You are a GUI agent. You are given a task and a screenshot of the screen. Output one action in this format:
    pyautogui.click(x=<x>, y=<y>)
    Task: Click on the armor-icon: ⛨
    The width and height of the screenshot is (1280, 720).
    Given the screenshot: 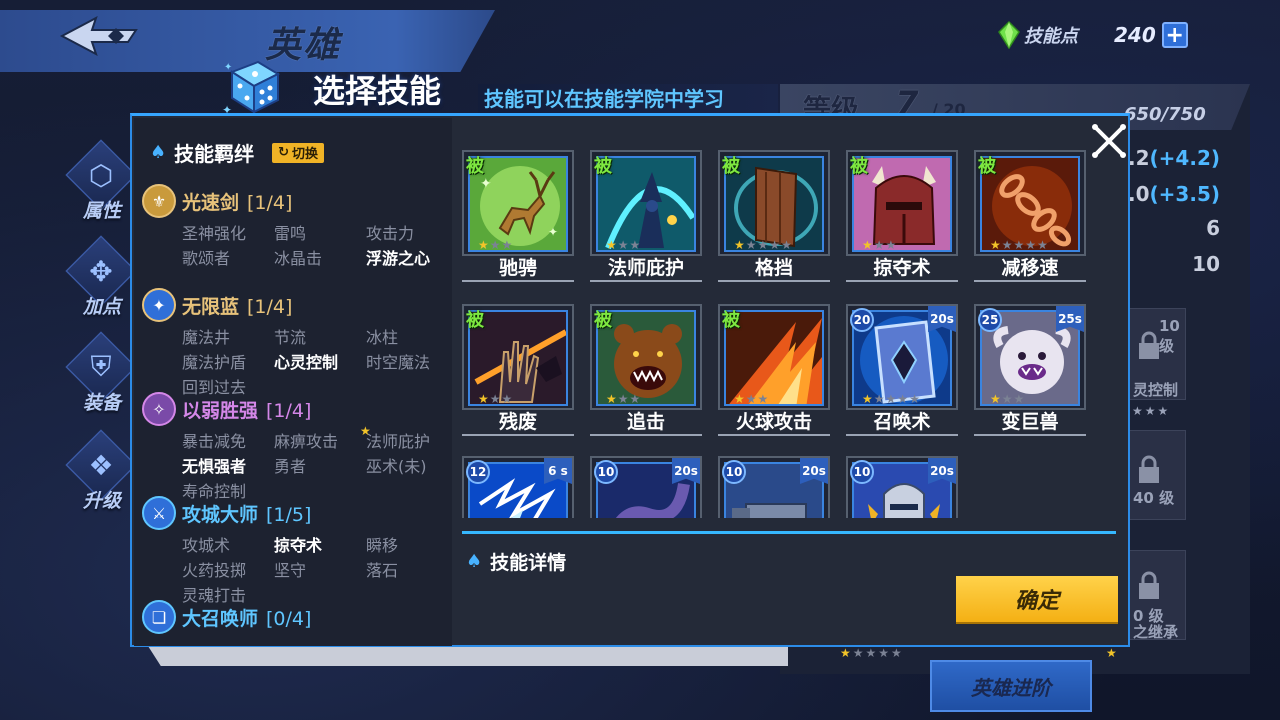 What is the action you would take?
    pyautogui.click(x=101, y=366)
    